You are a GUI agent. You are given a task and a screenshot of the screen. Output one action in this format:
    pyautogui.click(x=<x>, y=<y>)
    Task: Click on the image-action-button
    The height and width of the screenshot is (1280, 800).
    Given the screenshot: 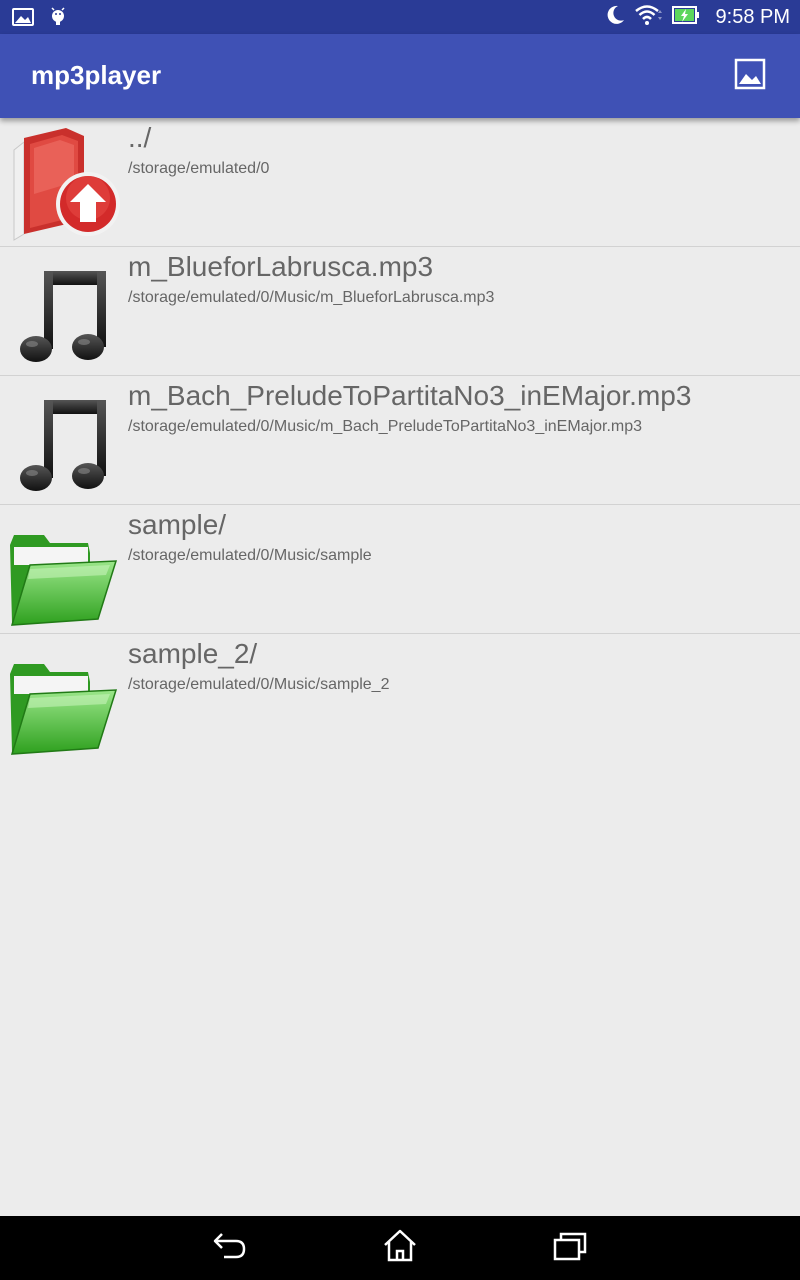 What is the action you would take?
    pyautogui.click(x=750, y=76)
    